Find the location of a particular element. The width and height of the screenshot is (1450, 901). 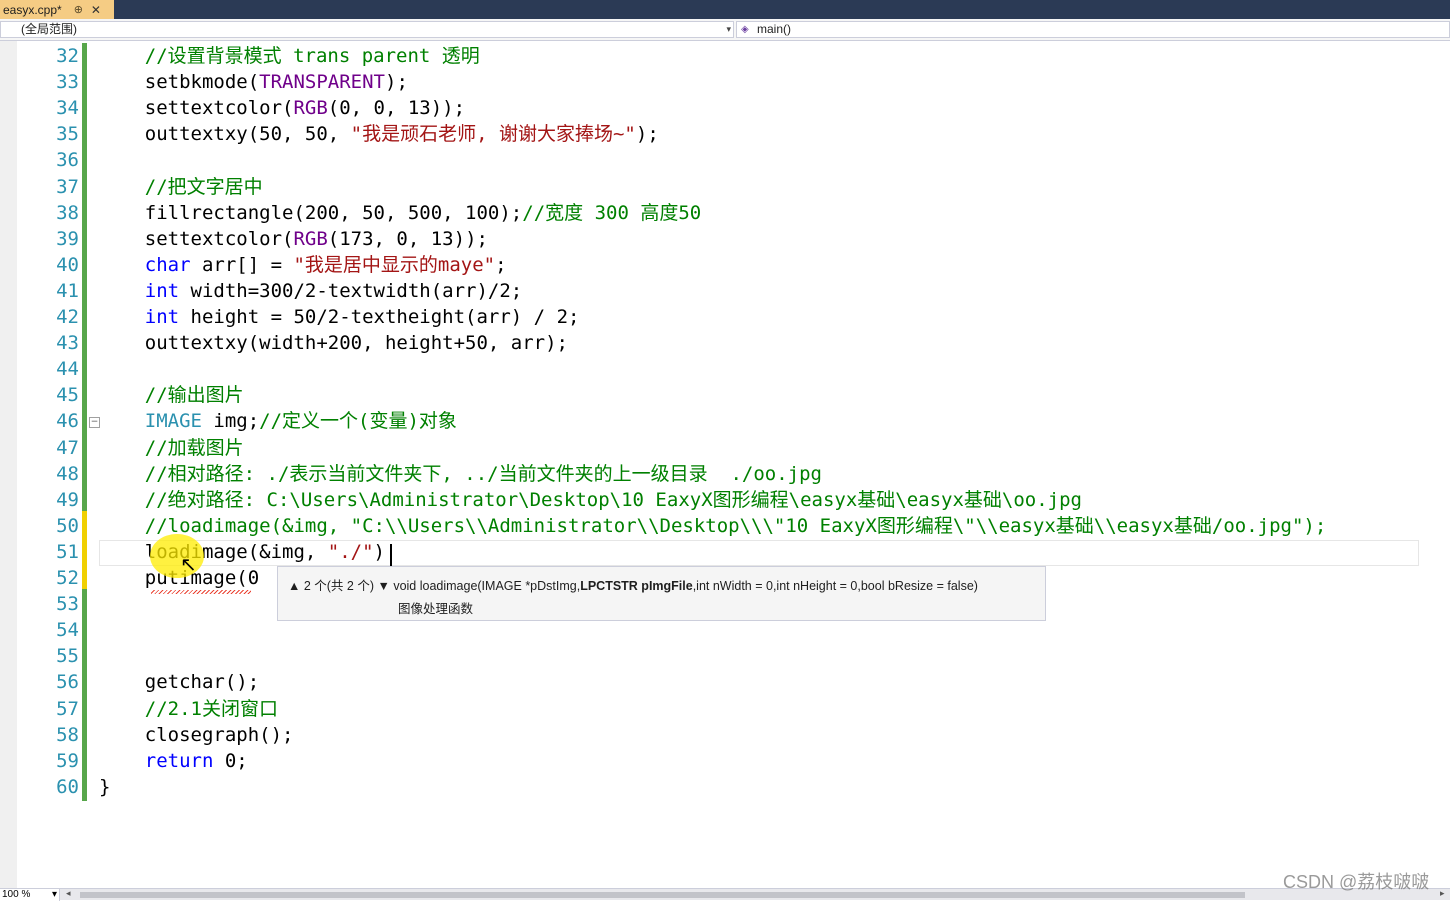

line-number: 59 is located at coordinates (67, 760).